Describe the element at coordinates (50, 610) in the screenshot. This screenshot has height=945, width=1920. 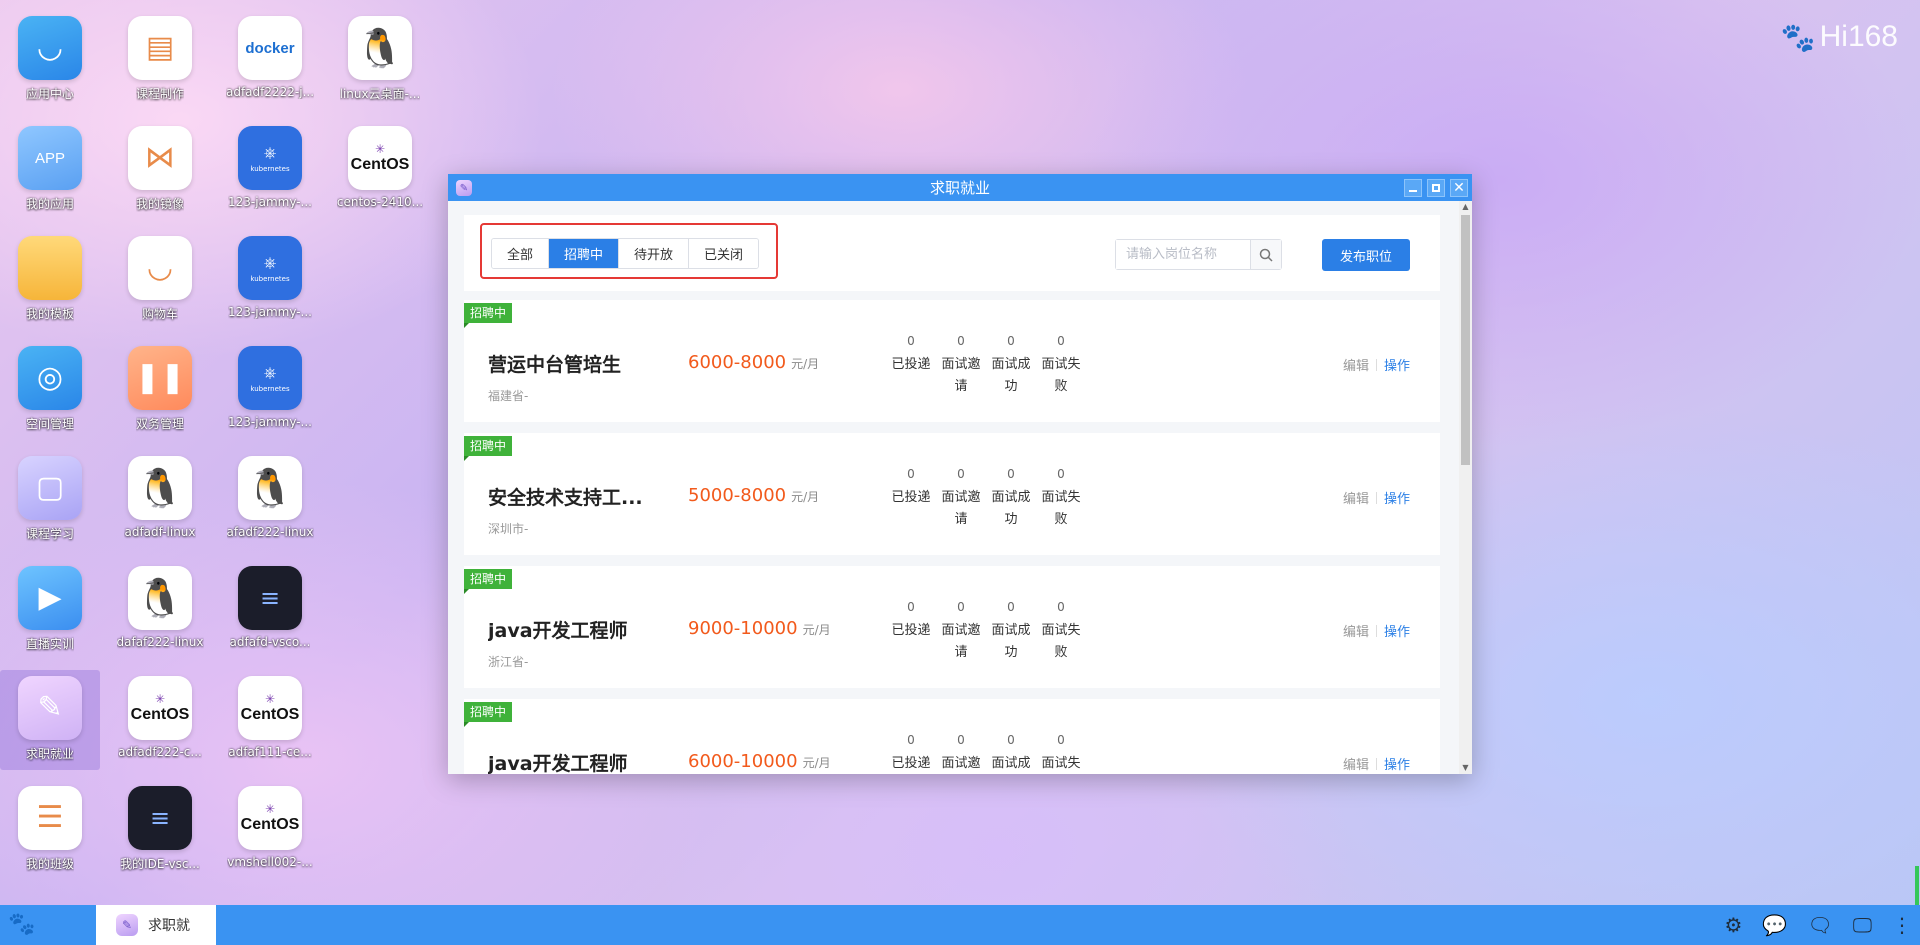
I see `desktop-icon: ▶ 直播实训` at that location.